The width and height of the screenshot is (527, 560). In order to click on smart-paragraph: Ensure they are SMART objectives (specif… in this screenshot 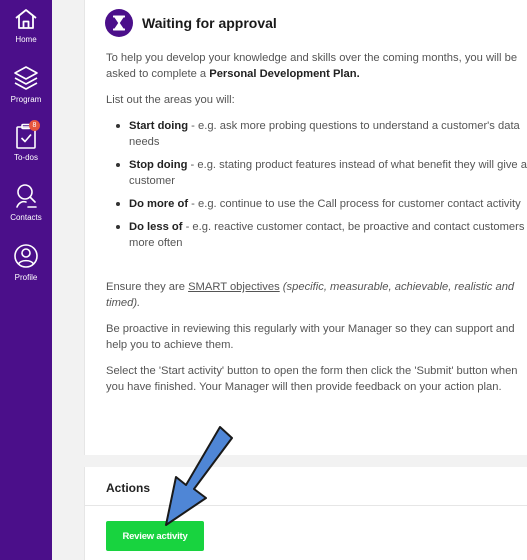, I will do `click(316, 295)`.